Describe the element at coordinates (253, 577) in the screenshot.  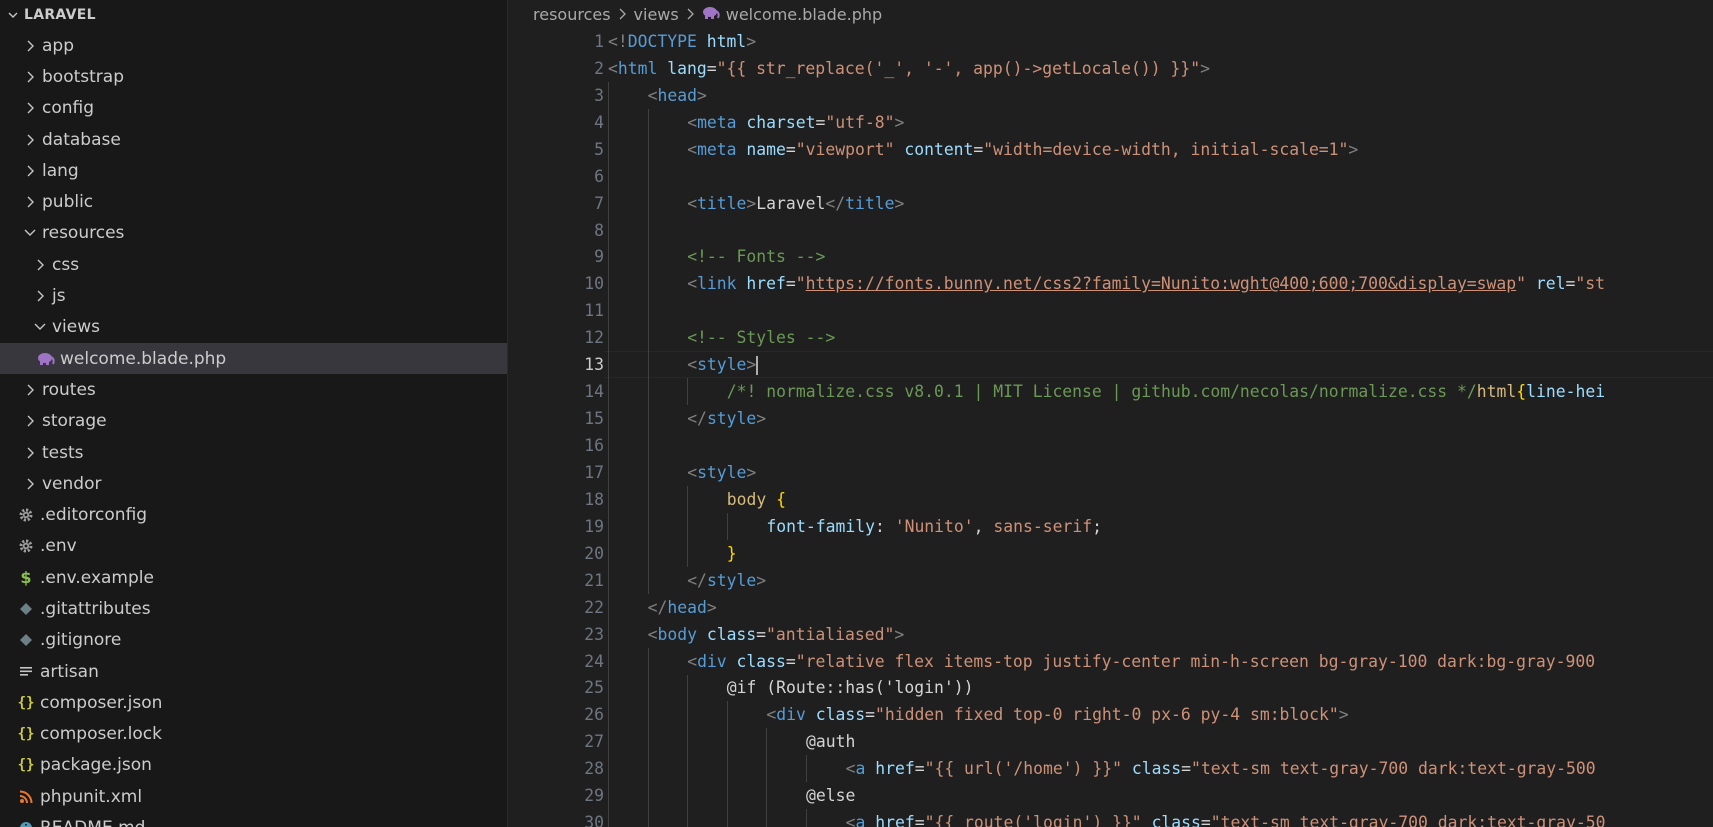
I see `file-item: $ .env.example` at that location.